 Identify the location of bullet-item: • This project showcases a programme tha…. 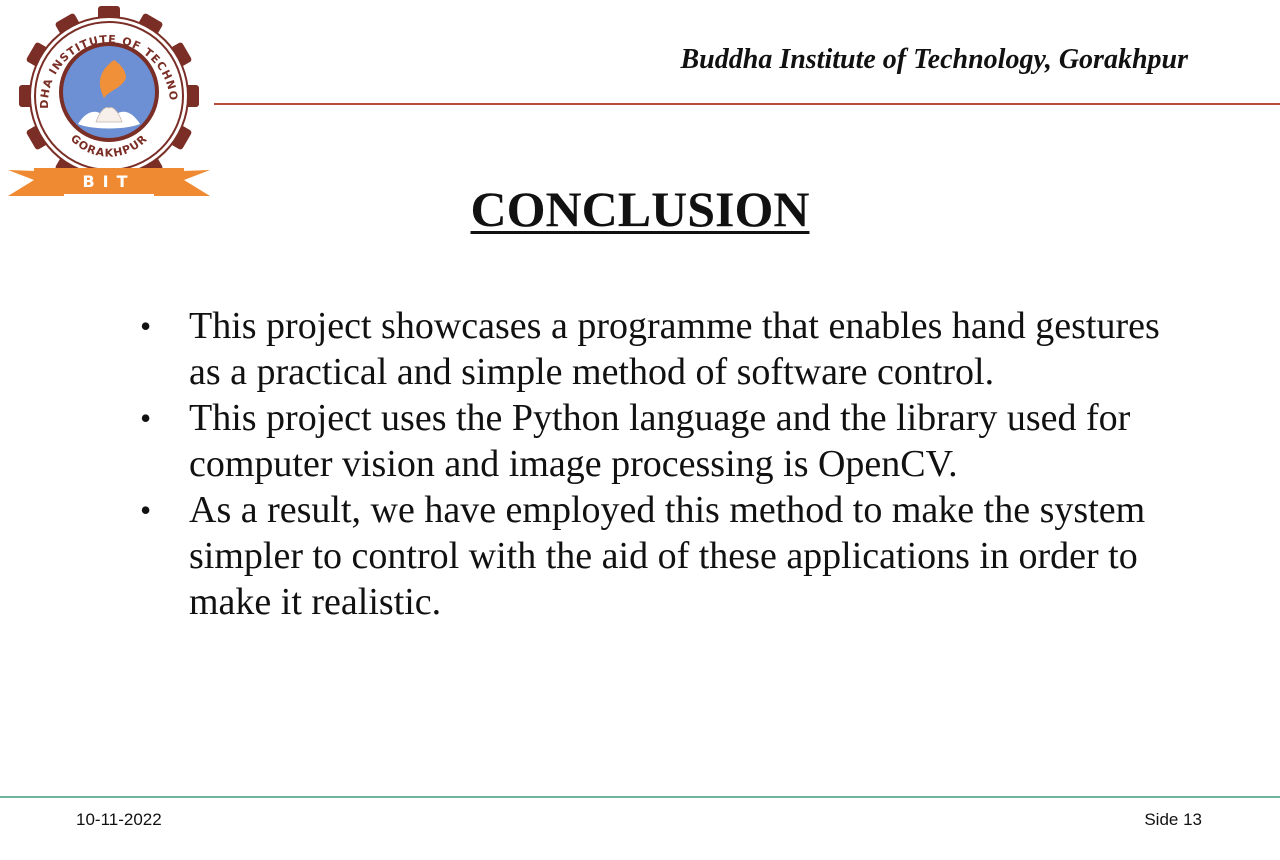
(651, 349).